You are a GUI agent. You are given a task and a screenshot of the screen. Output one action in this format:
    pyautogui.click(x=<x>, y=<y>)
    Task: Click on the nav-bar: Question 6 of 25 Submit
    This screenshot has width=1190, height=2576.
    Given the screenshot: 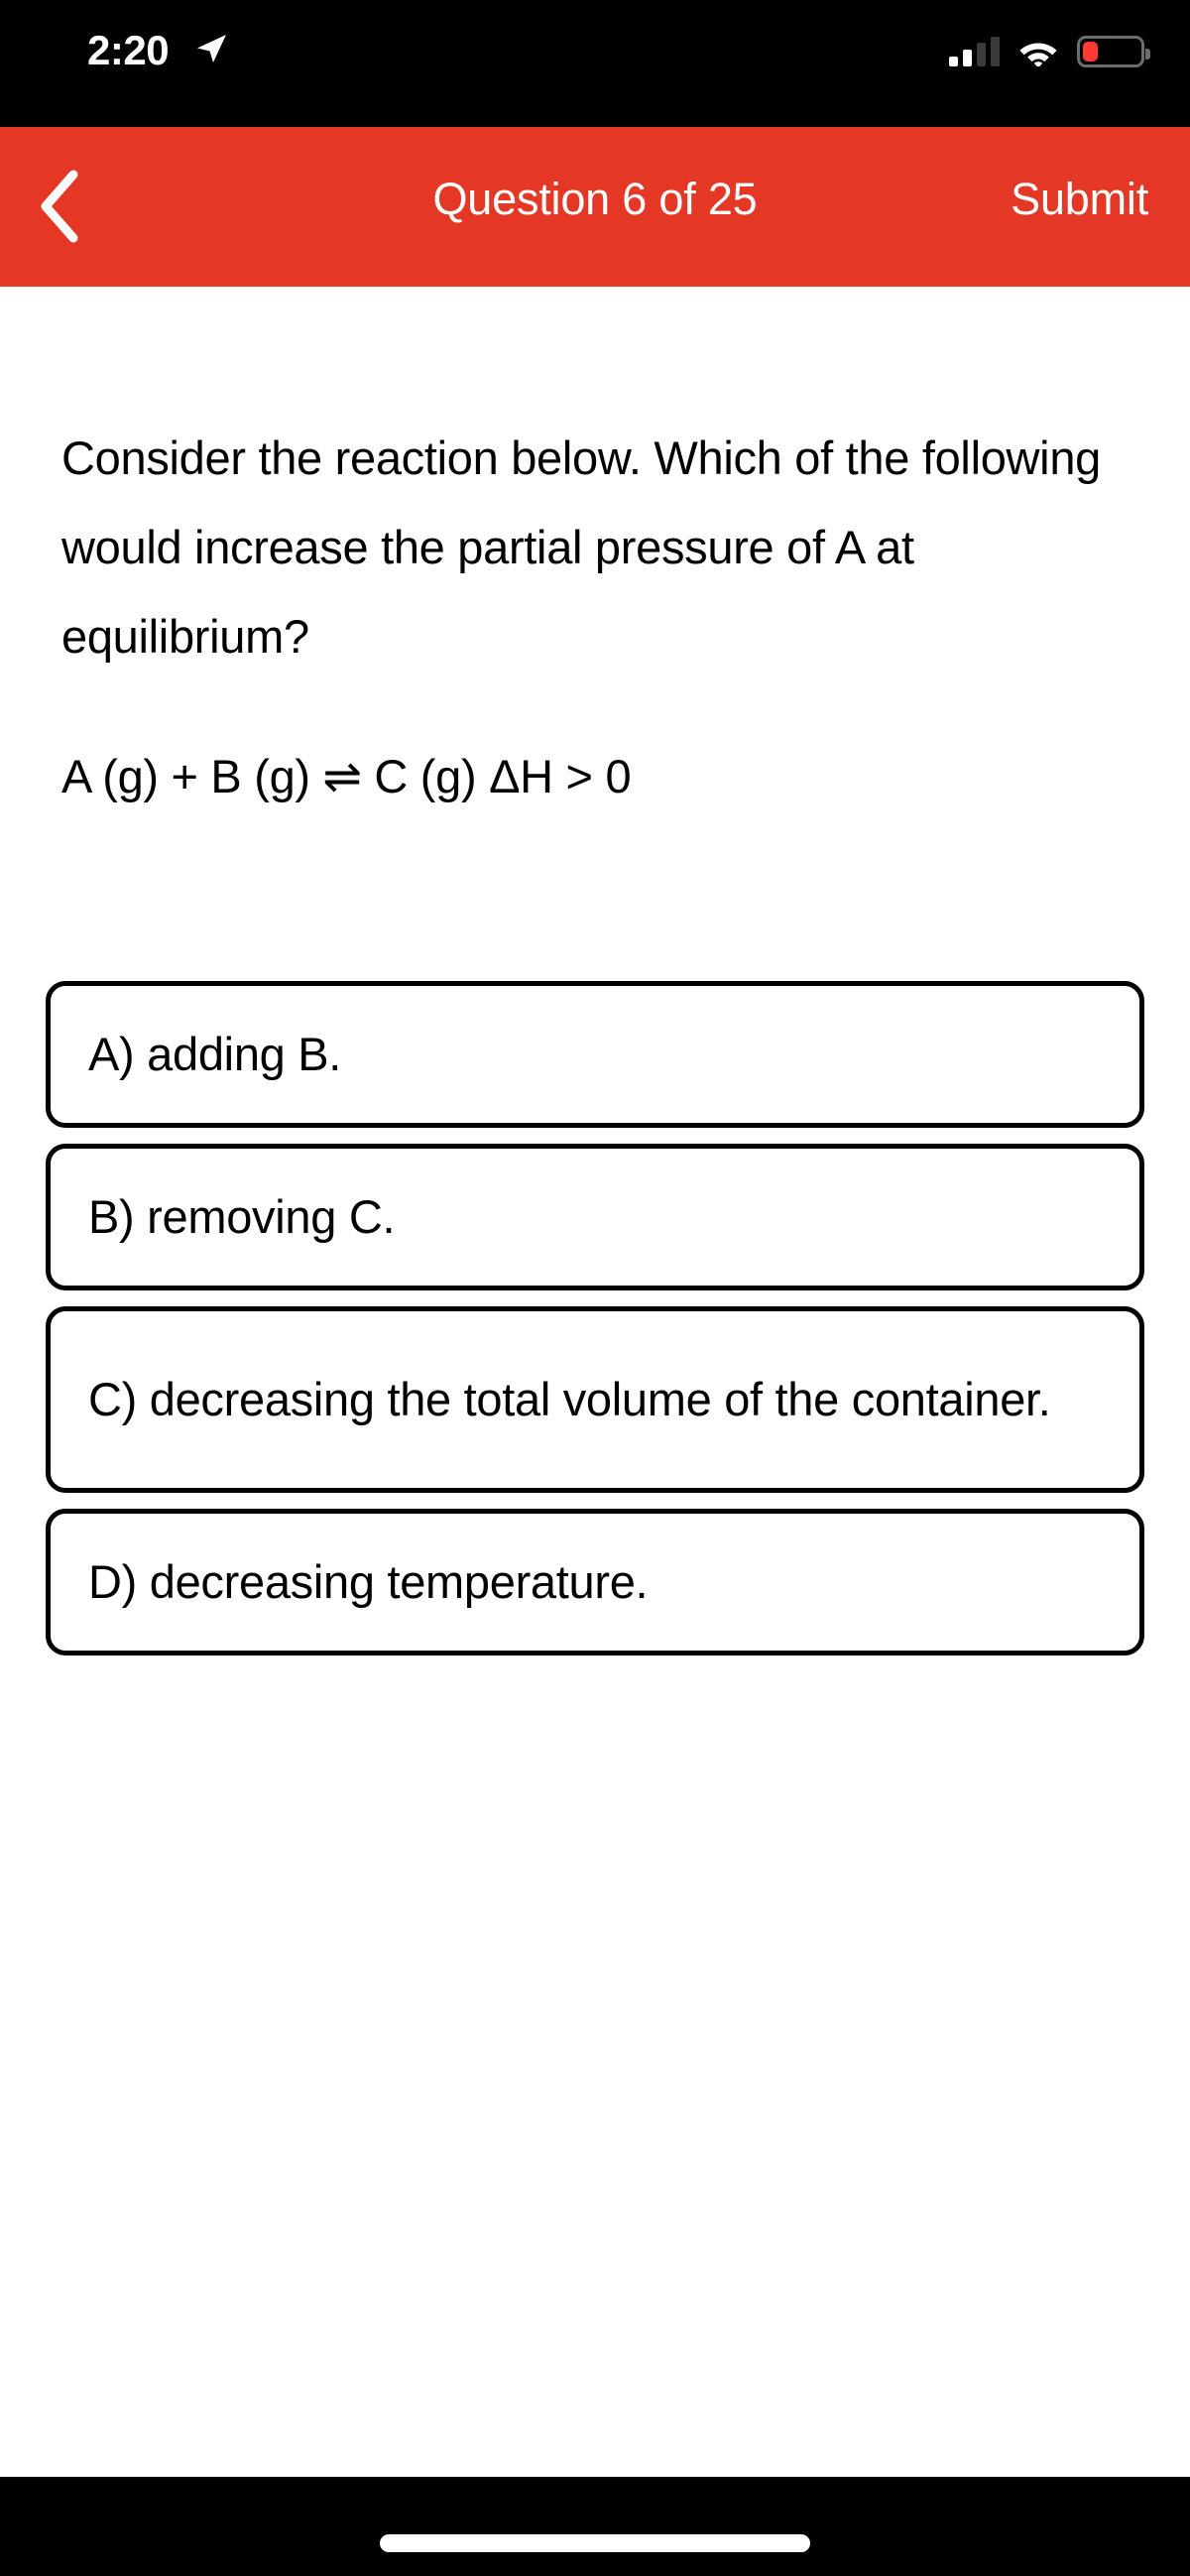 What is the action you would take?
    pyautogui.click(x=595, y=207)
    